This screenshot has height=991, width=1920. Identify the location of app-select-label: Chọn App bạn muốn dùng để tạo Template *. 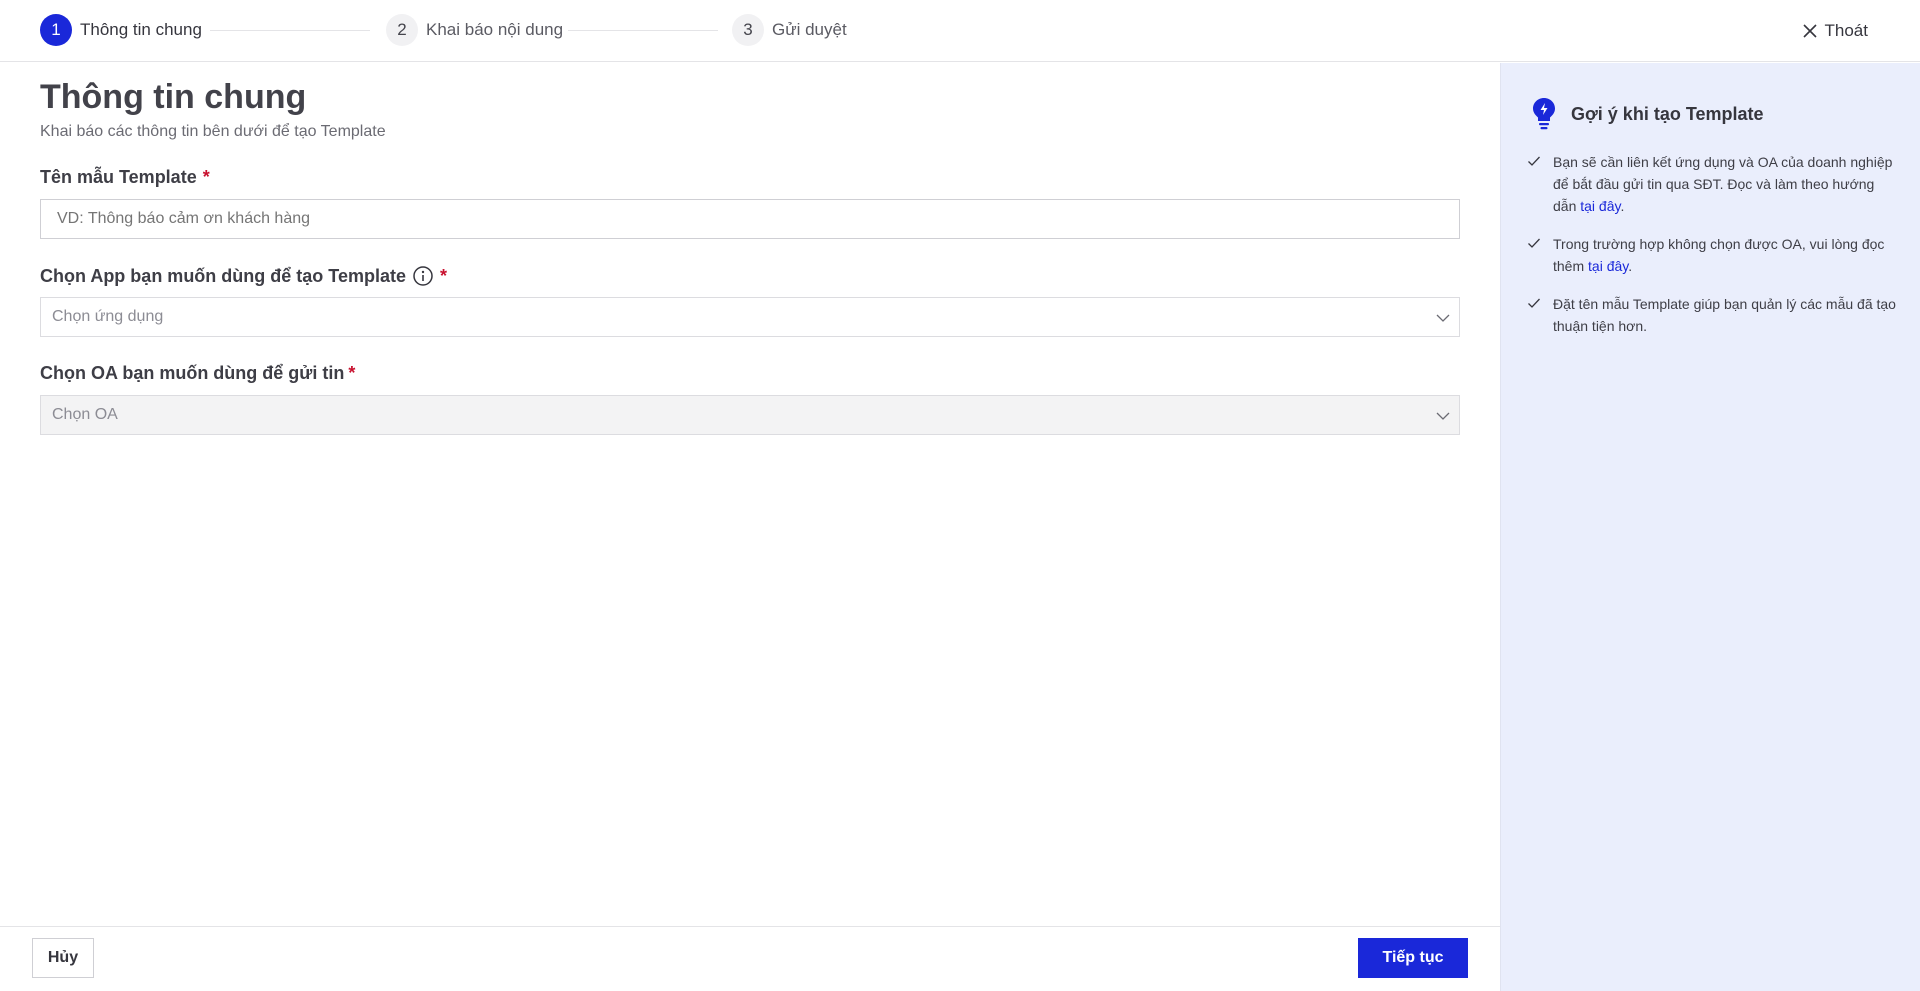
(243, 276).